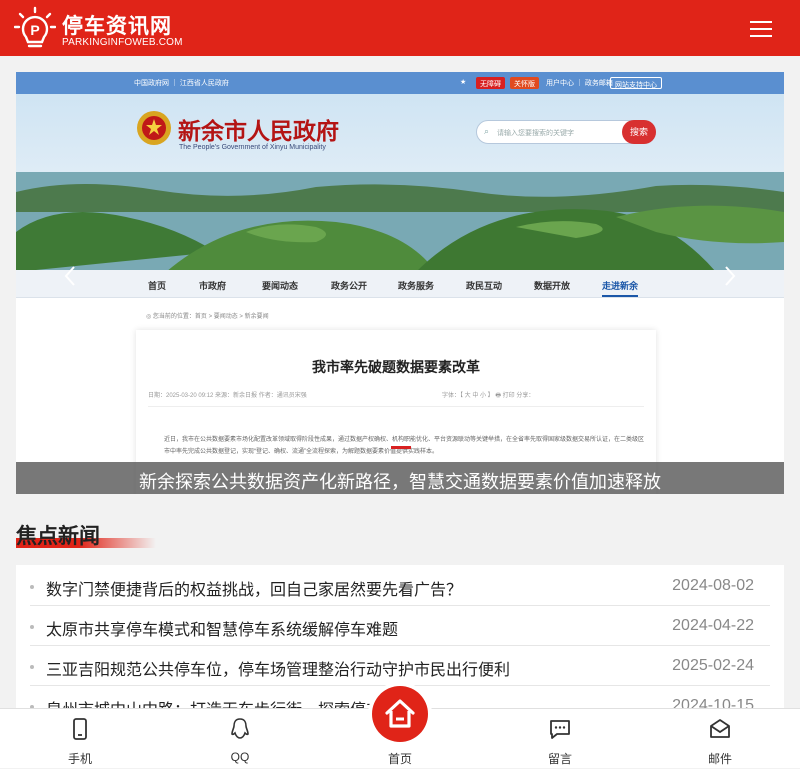 This screenshot has height=769, width=800. I want to click on gov-nav-item: 首页, so click(157, 286).